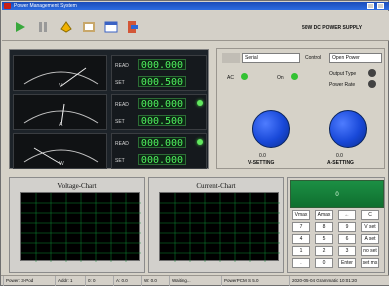 Image resolution: width=389 pixels, height=286 pixels. Describe the element at coordinates (271, 58) in the screenshot. I see `mode-select: Serial` at that location.